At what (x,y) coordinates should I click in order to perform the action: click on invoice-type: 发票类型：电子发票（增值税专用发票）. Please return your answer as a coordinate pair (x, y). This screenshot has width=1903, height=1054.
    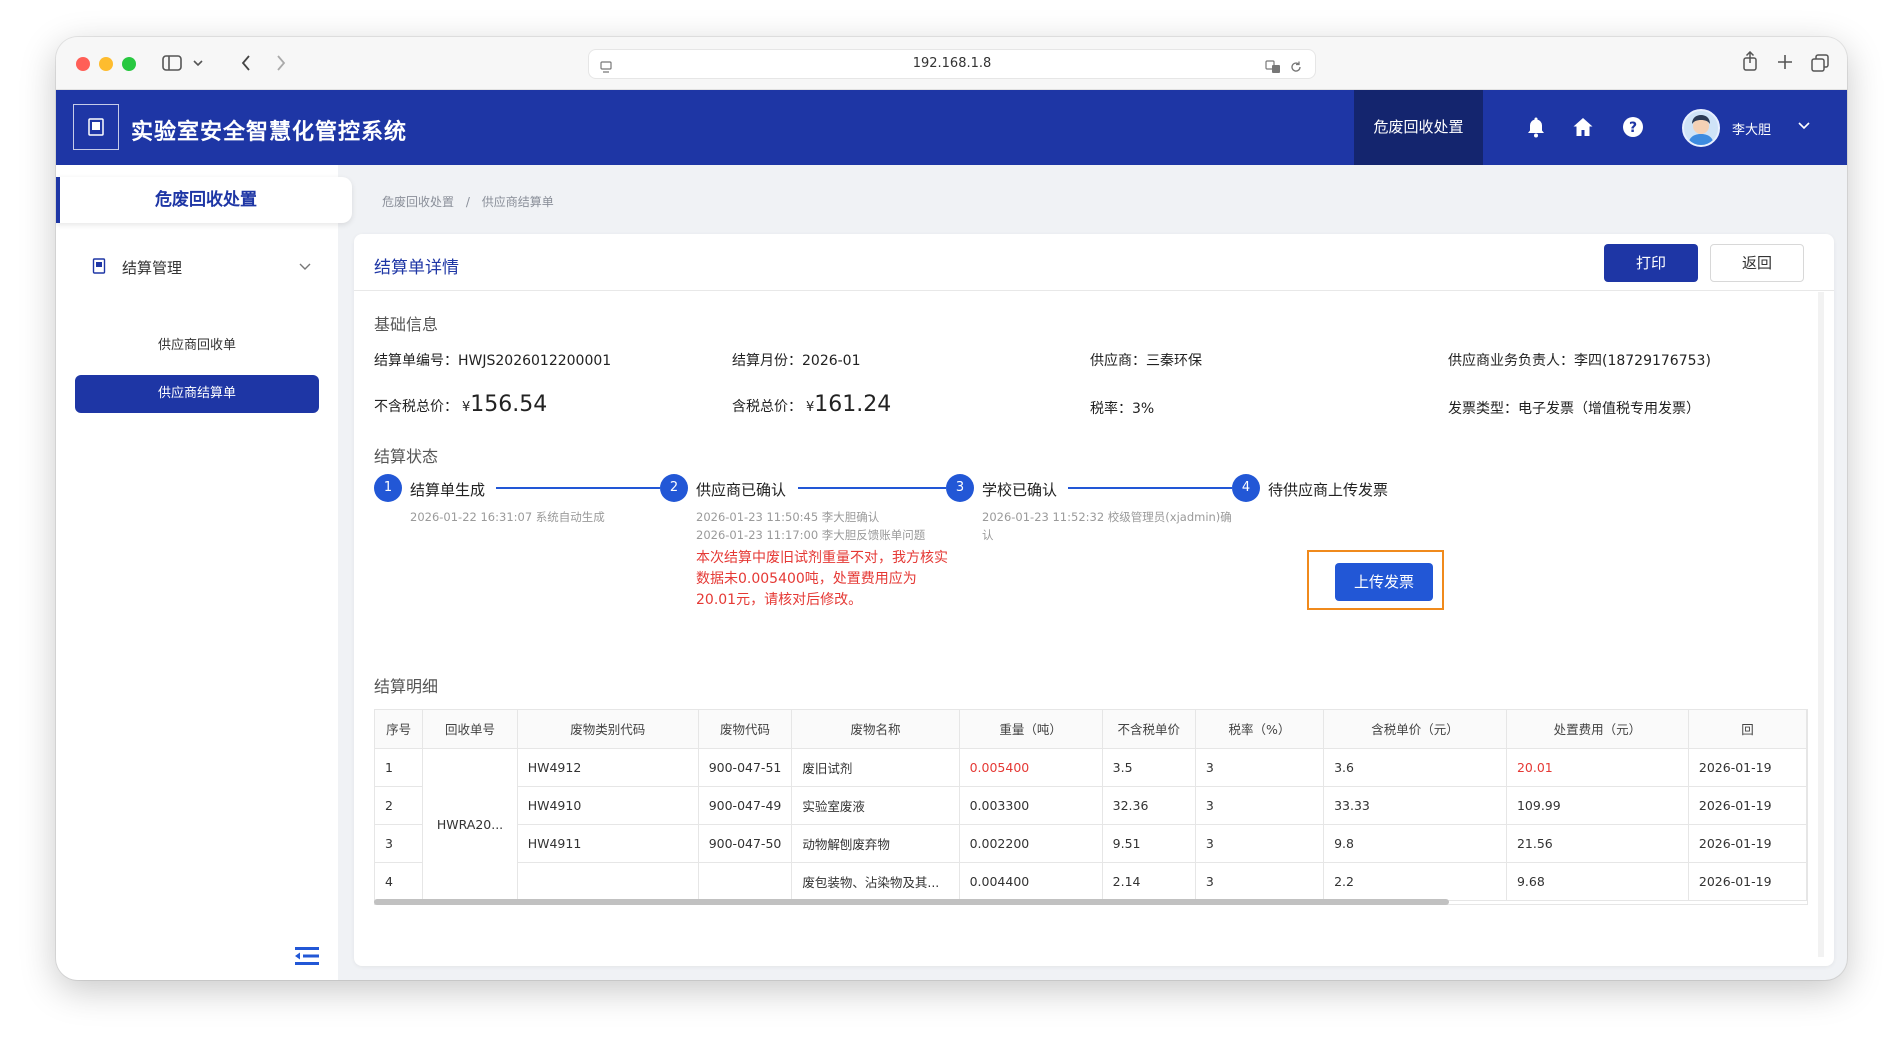
    Looking at the image, I should click on (1574, 409).